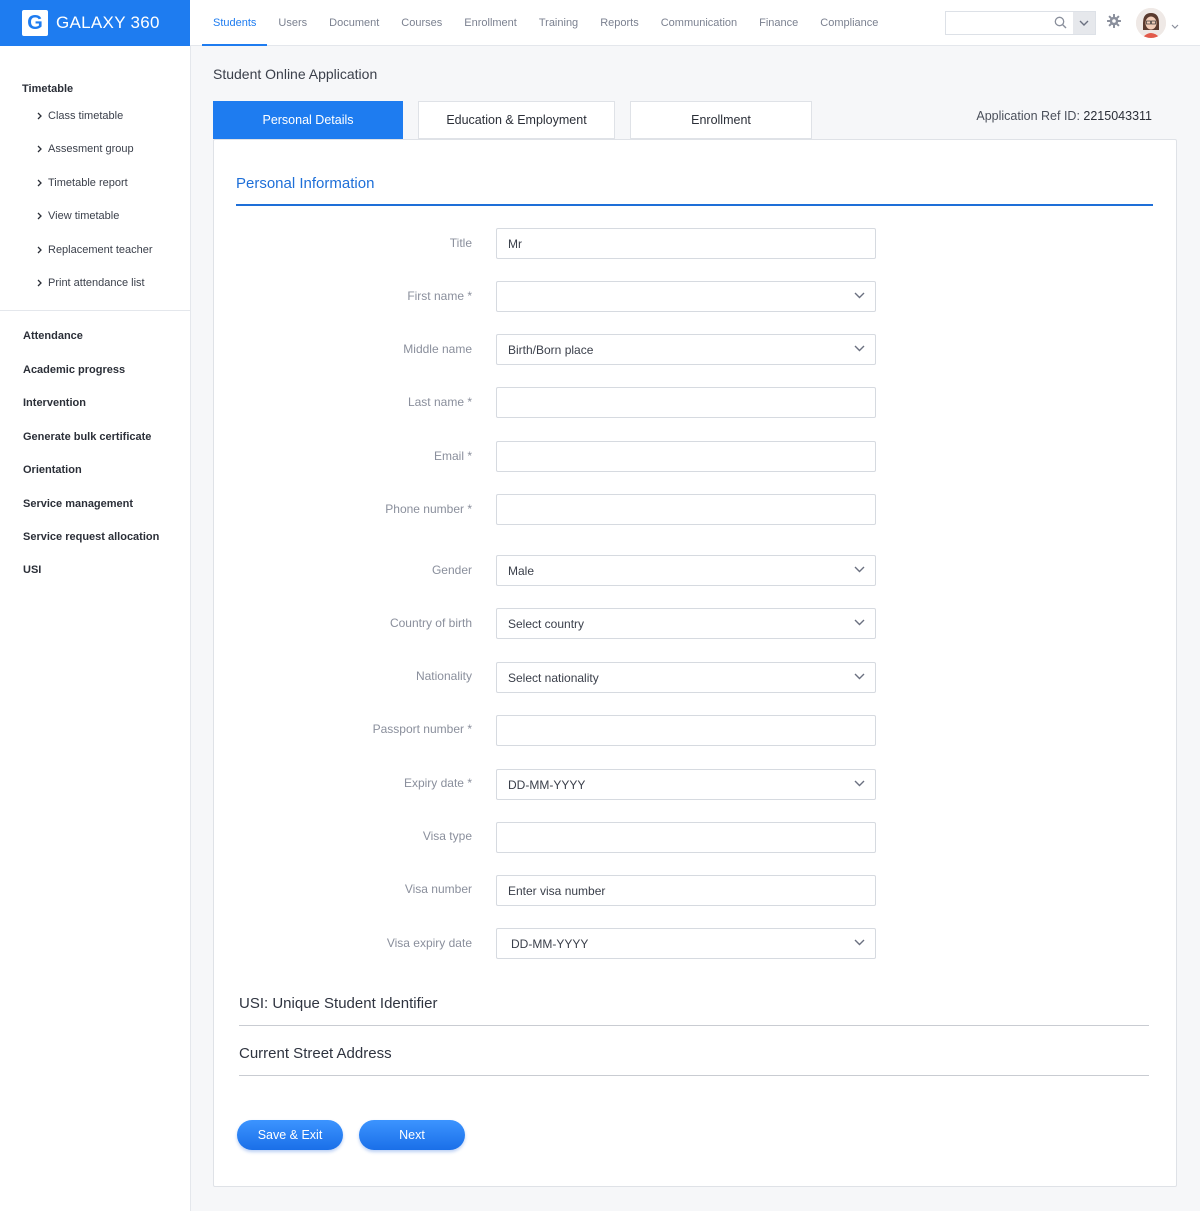  What do you see at coordinates (84, 216) in the screenshot?
I see `sidebar-item-label: View timetable` at bounding box center [84, 216].